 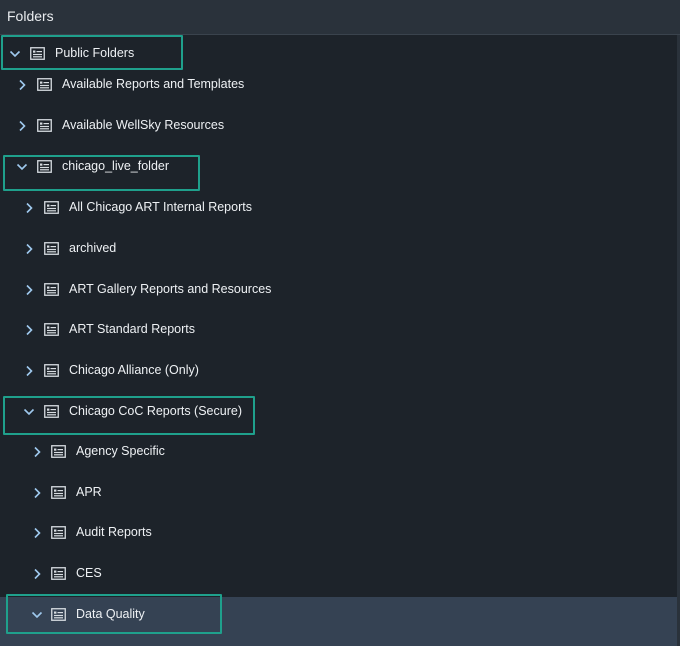 I want to click on tree-item-label: ART Standard Reports, so click(x=132, y=329).